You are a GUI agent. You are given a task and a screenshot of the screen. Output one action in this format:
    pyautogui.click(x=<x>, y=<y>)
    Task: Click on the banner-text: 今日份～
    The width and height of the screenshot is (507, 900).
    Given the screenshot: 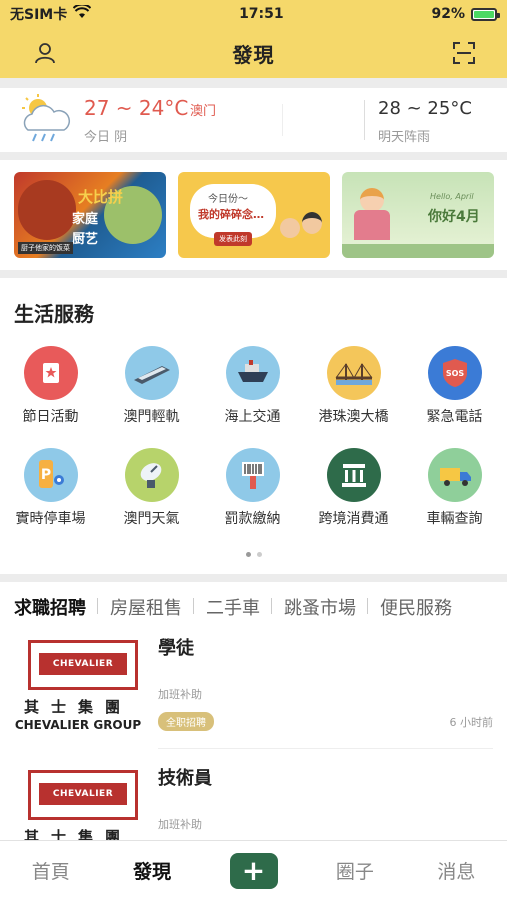 What is the action you would take?
    pyautogui.click(x=228, y=199)
    